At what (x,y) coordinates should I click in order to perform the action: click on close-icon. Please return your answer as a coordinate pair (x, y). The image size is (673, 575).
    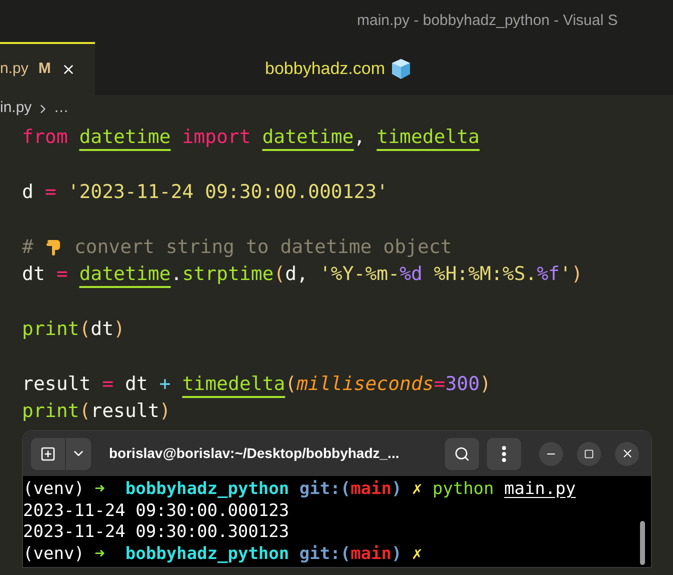
    Looking at the image, I should click on (627, 453).